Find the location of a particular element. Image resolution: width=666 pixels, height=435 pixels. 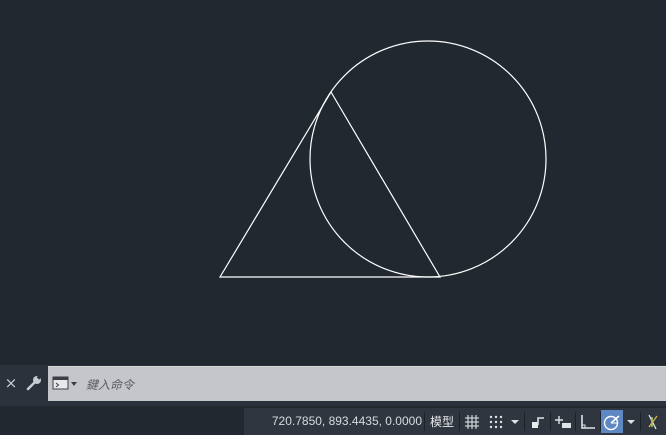

status-bar: 720.7850, 893.4435, 0.0000 模型 is located at coordinates (333, 420).